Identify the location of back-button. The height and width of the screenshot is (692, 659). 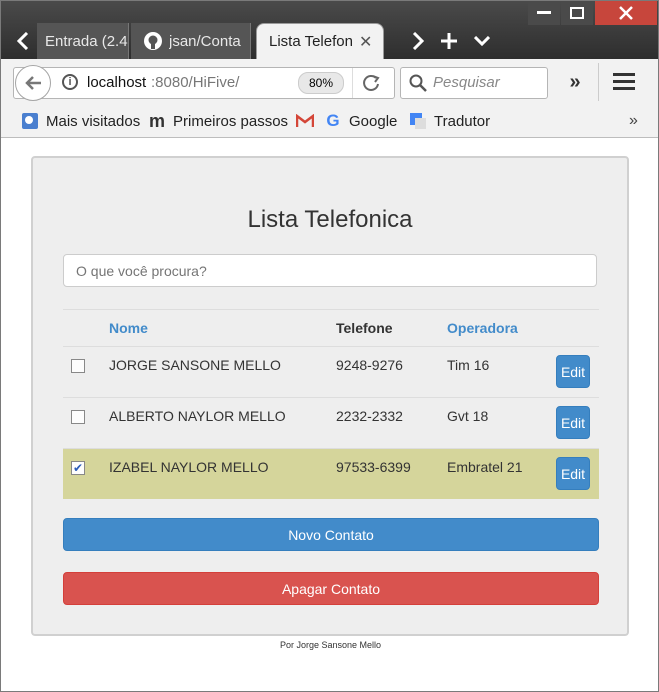
(33, 83).